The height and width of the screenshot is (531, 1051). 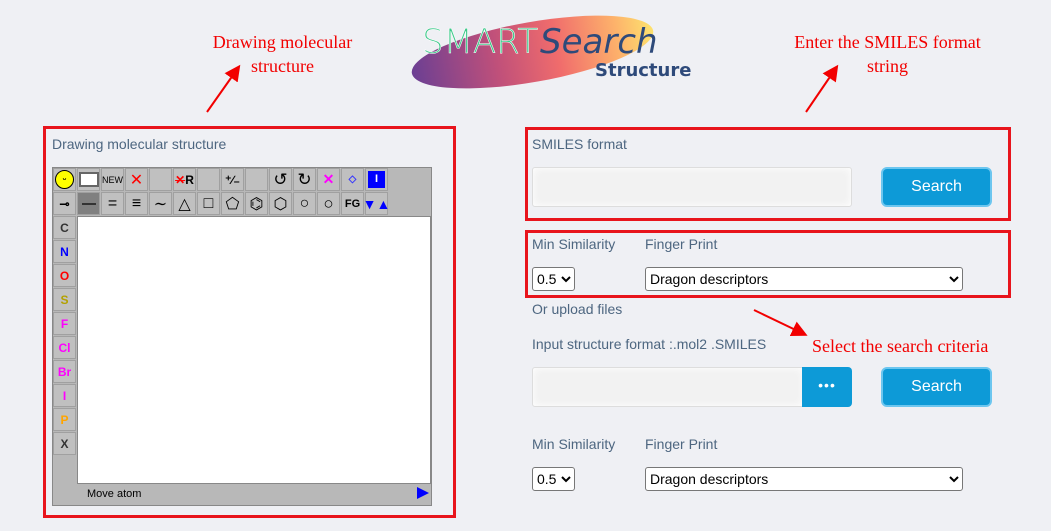 What do you see at coordinates (574, 244) in the screenshot?
I see `min-similarity-label: Min Similarity` at bounding box center [574, 244].